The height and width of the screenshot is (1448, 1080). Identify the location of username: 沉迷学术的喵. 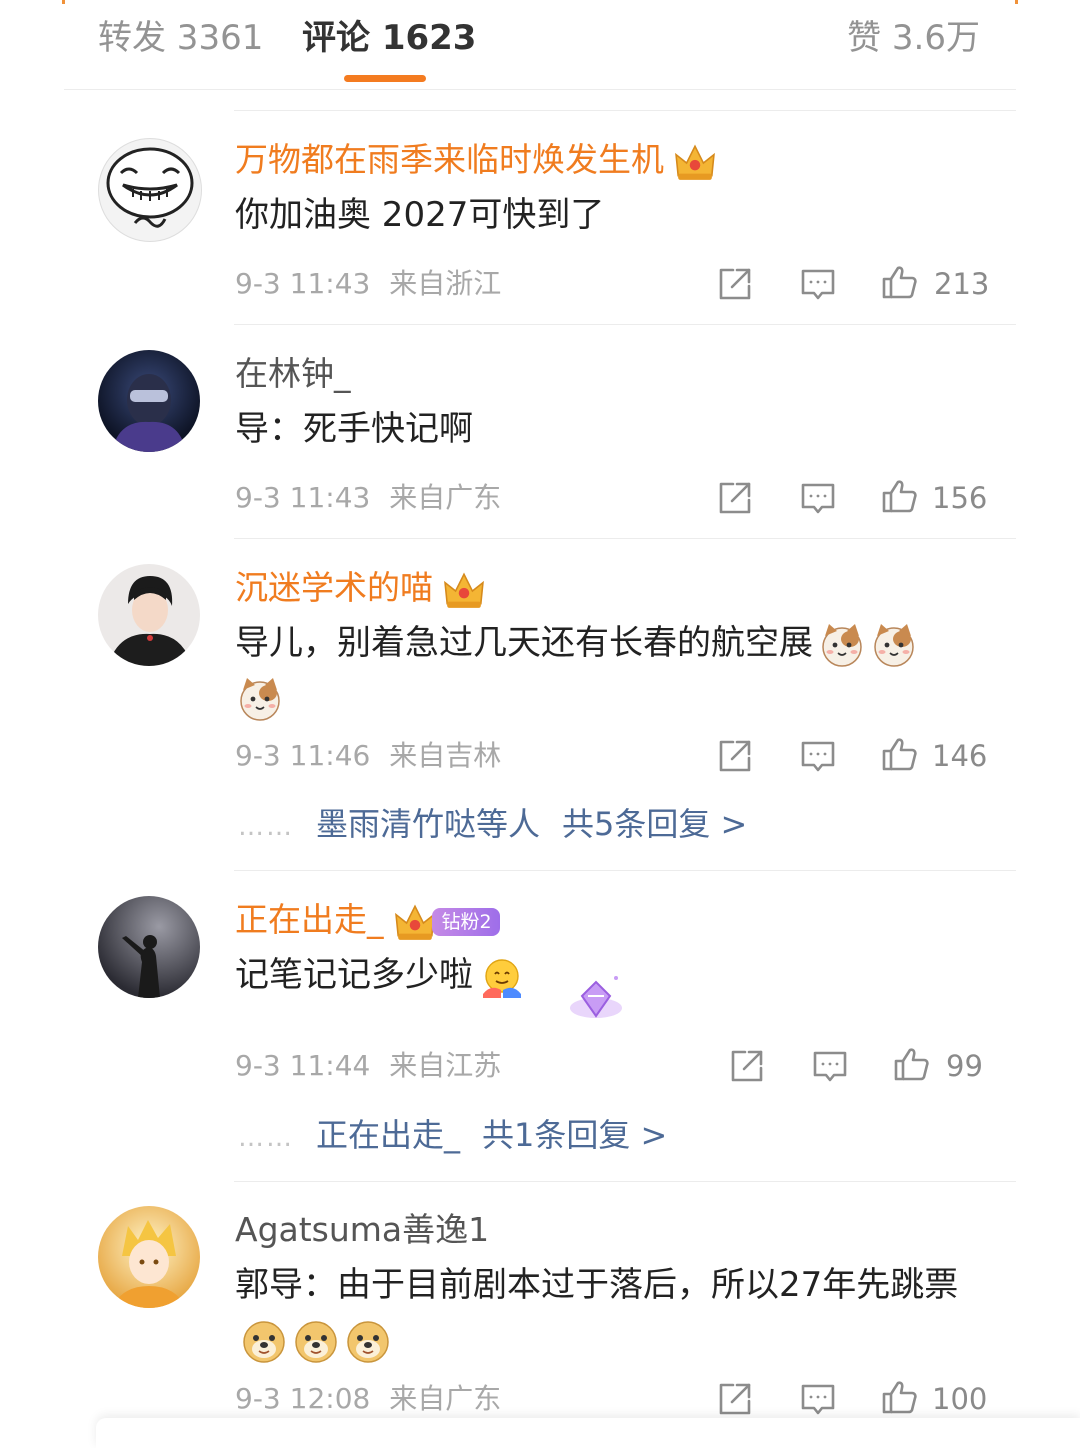
(361, 588).